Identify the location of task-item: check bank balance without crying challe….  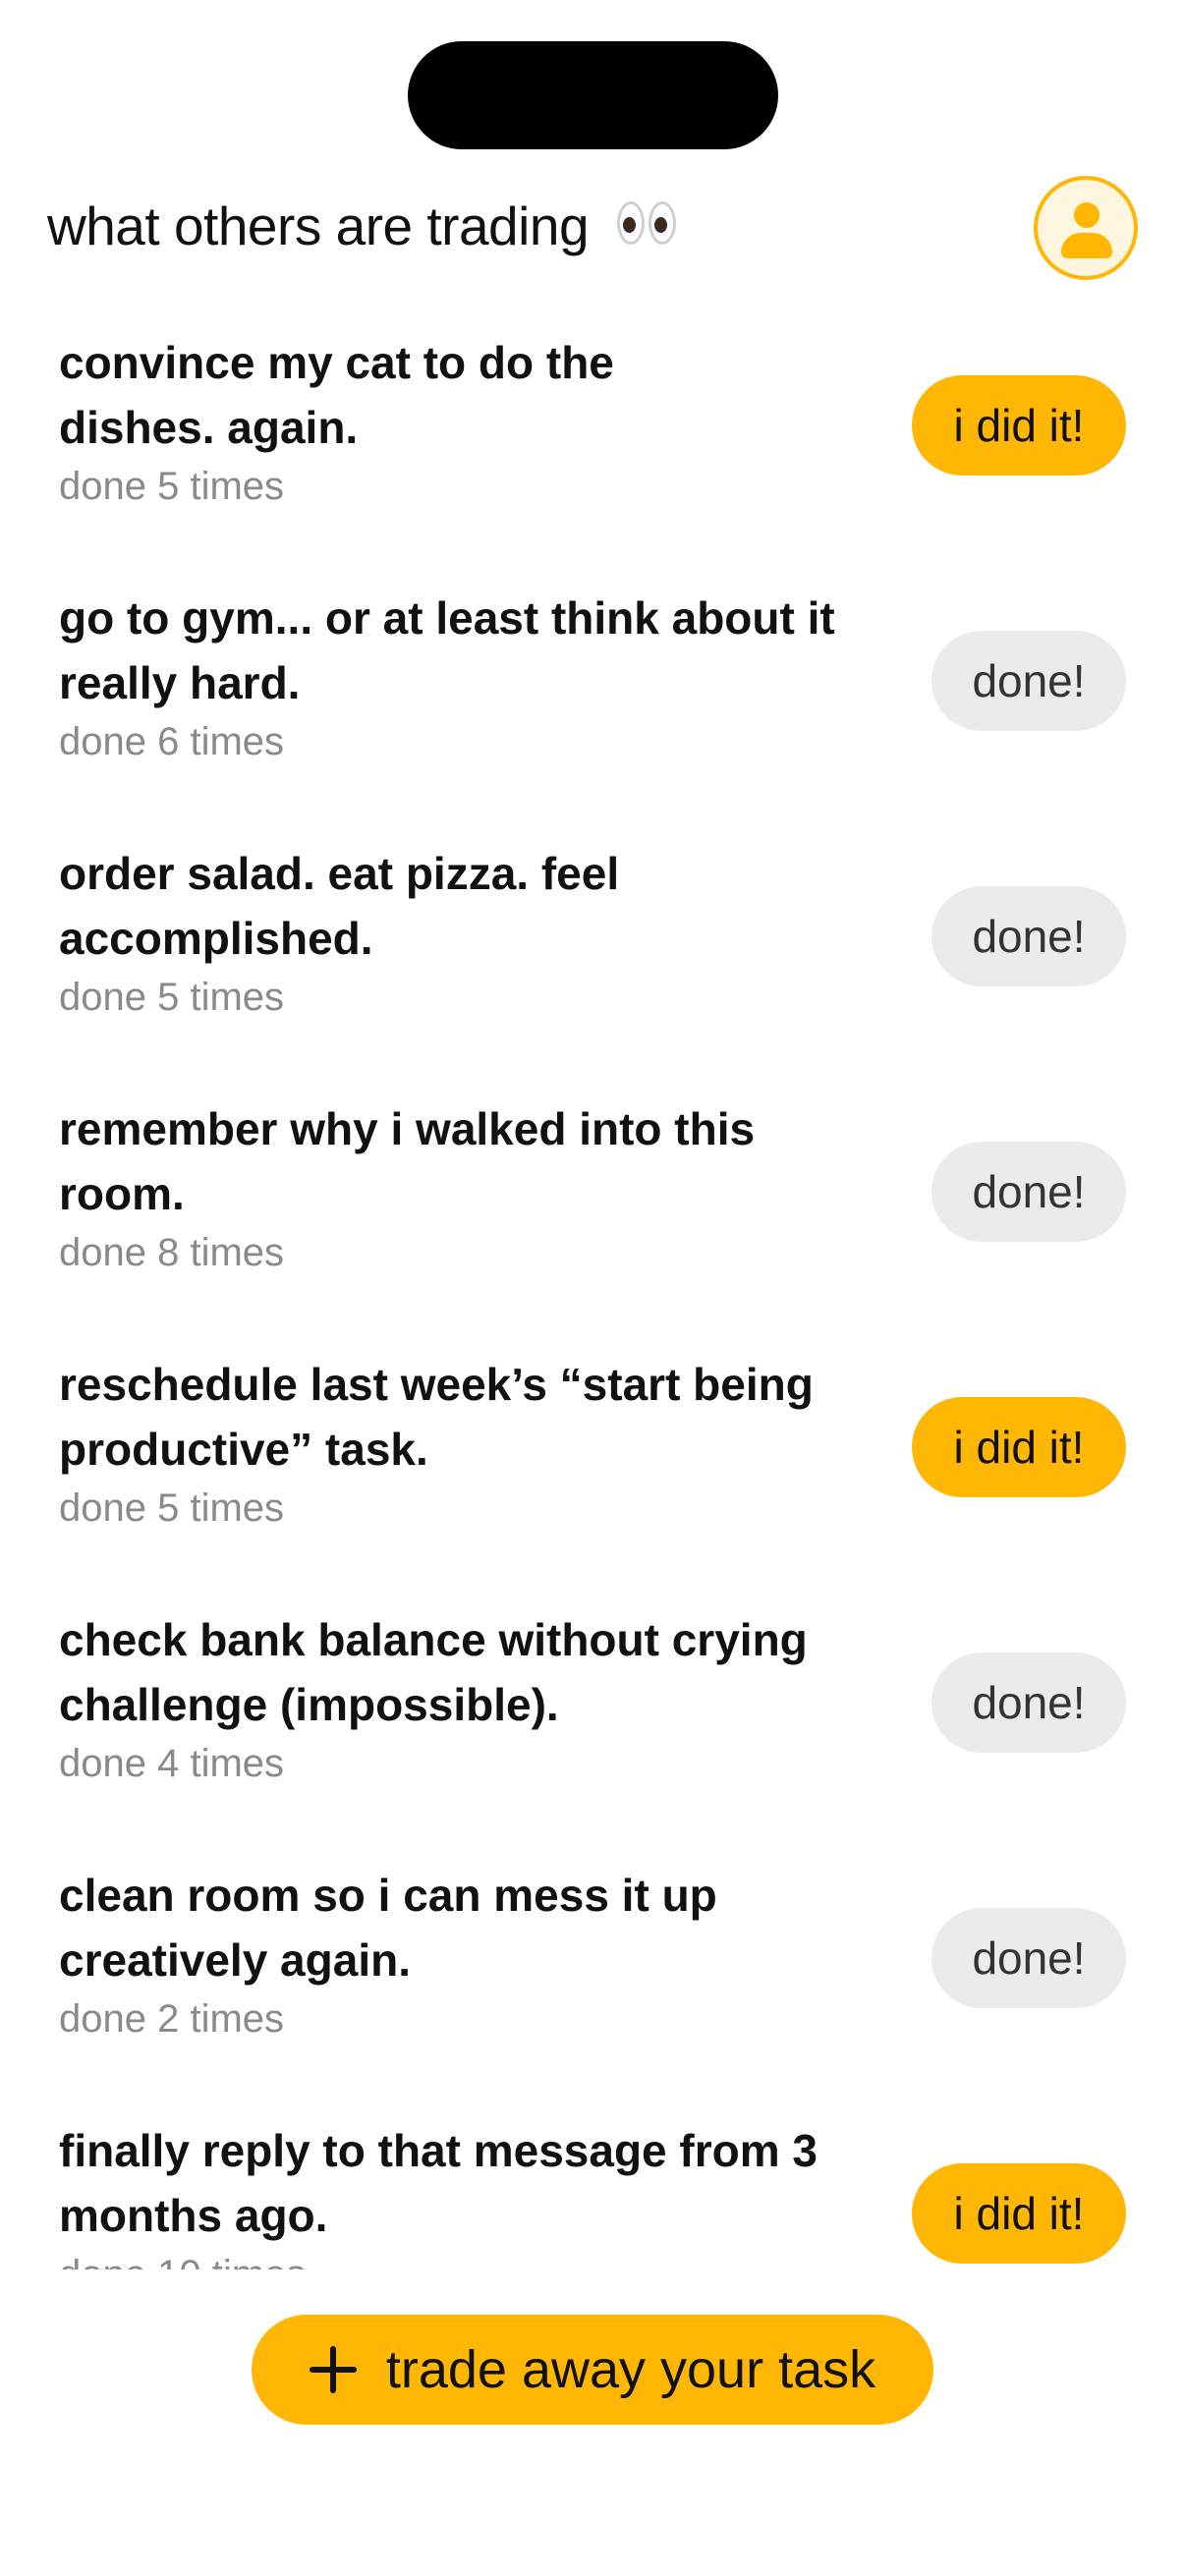
(592, 1729).